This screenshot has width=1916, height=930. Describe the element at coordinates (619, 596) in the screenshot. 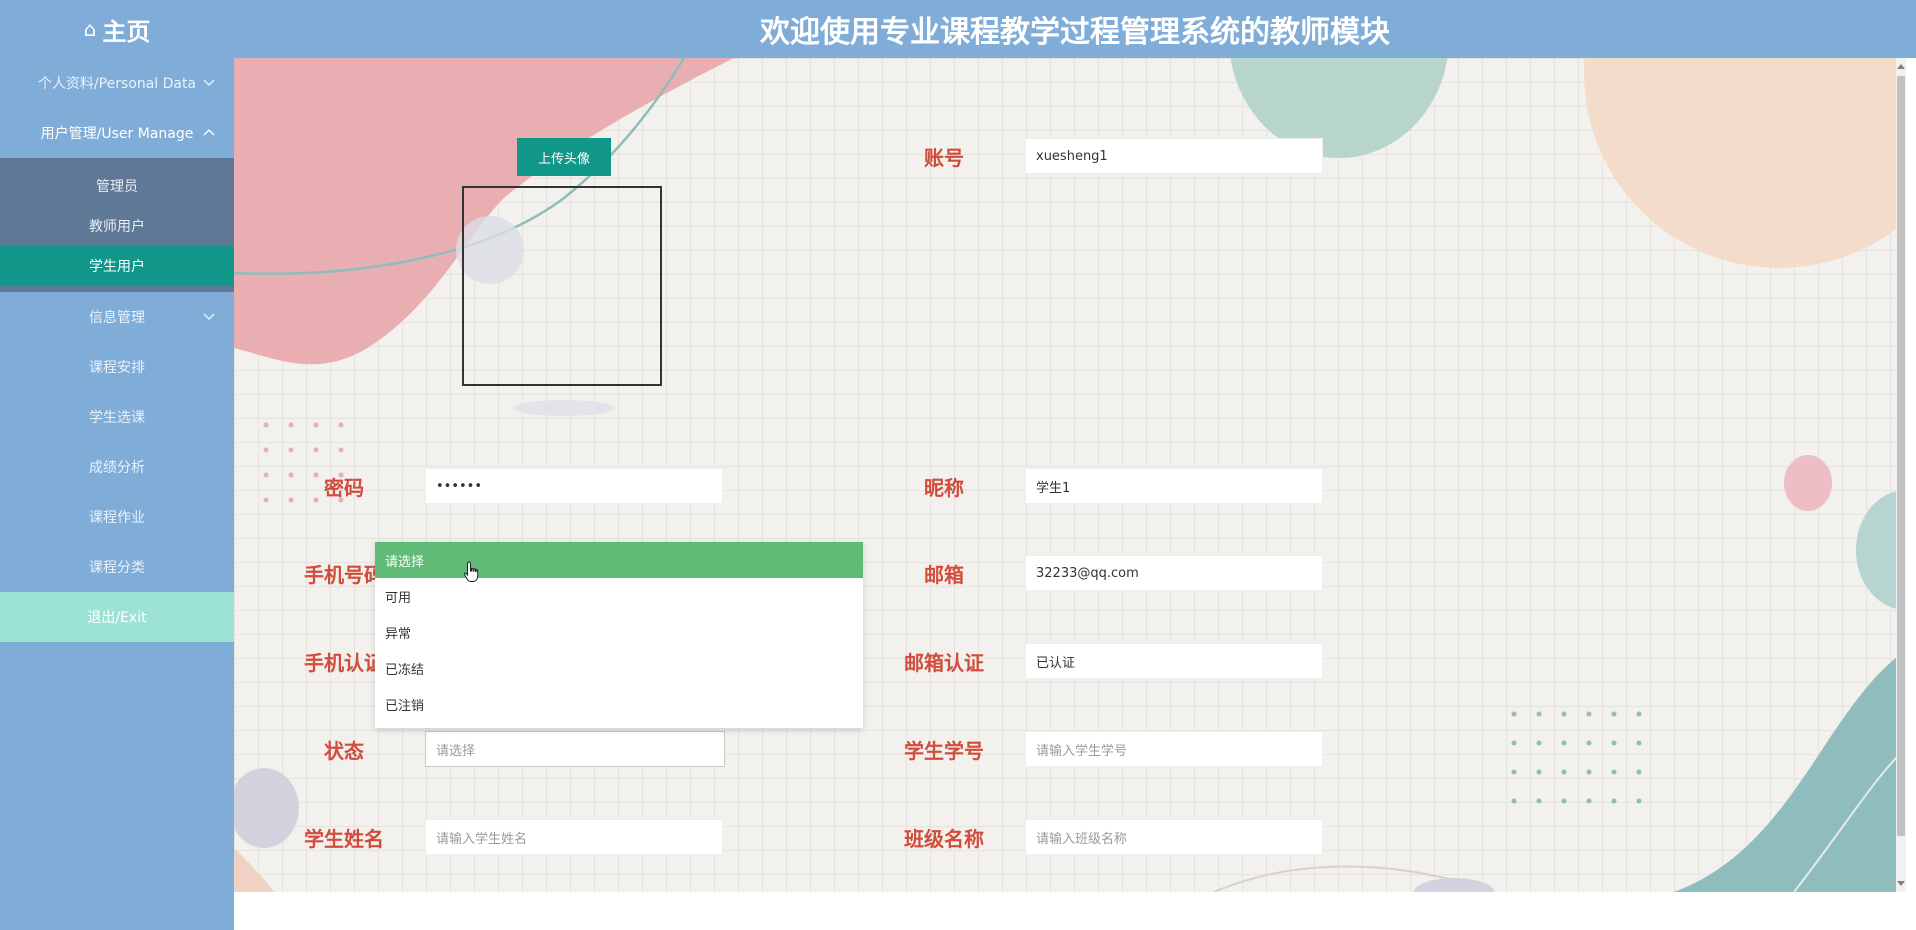

I see `status-option-available: 可用` at that location.